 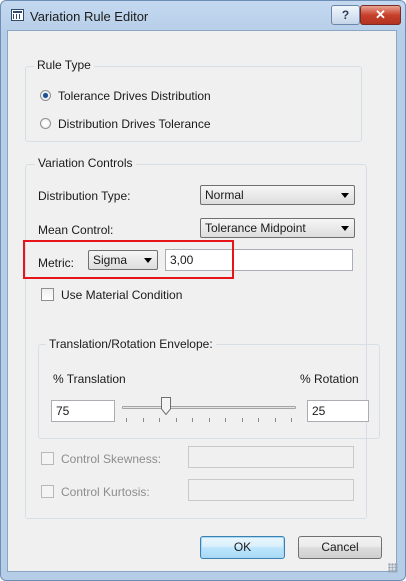 I want to click on radio-tolerance-drives-distribution: Tolerance Drives Distribution, so click(x=150, y=97).